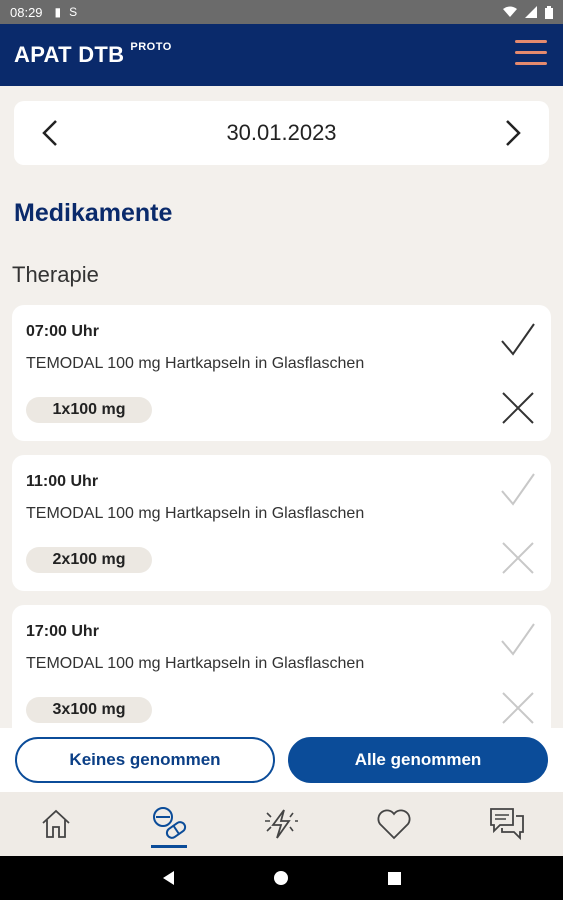 The image size is (563, 900). I want to click on back-icon, so click(168, 878).